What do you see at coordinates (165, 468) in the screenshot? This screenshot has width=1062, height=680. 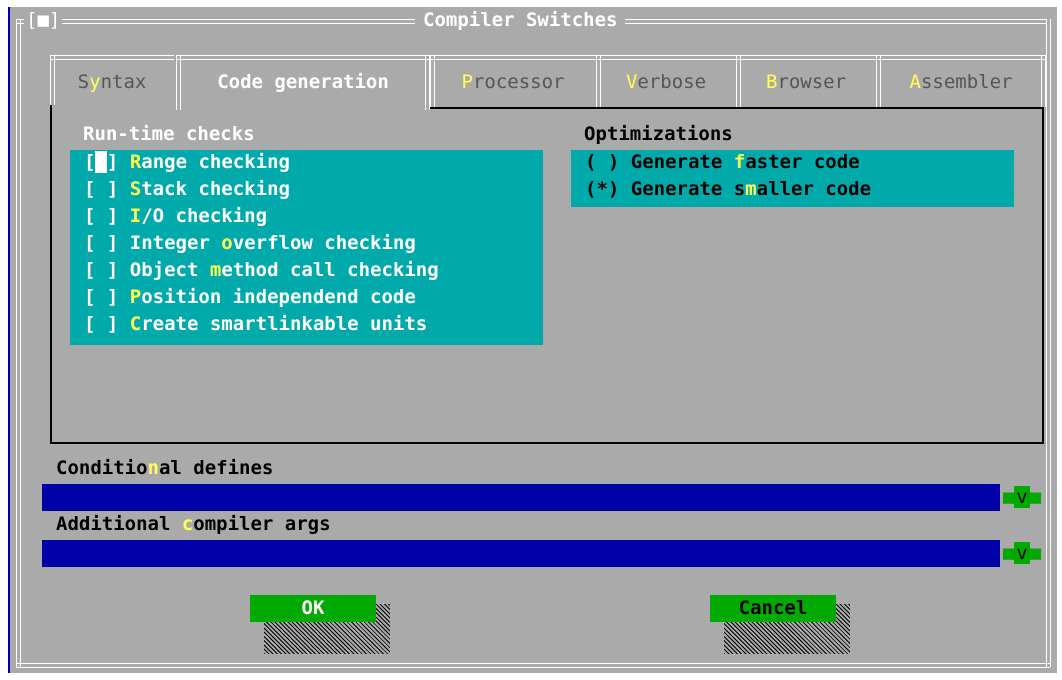 I see `conditional-defines-label: Conditional defines` at bounding box center [165, 468].